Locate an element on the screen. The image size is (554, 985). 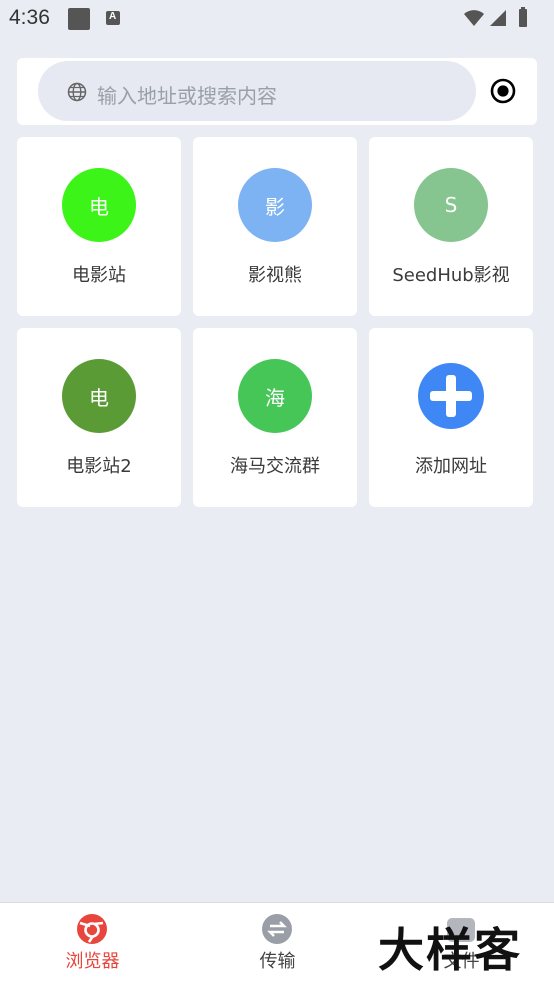
status-bar: 4:36 is located at coordinates (277, 19).